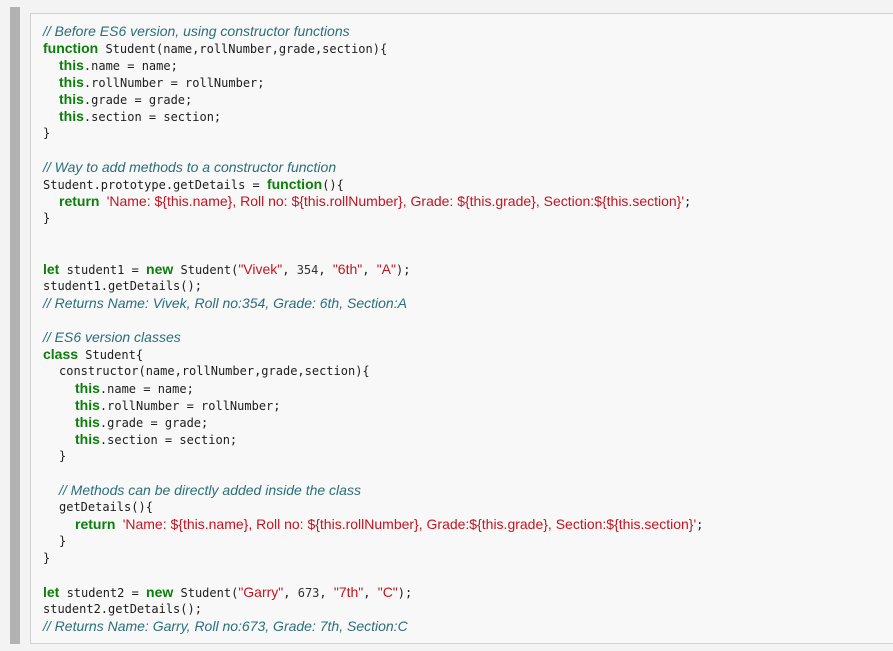  What do you see at coordinates (111, 355) in the screenshot?
I see `code-text: Student{` at bounding box center [111, 355].